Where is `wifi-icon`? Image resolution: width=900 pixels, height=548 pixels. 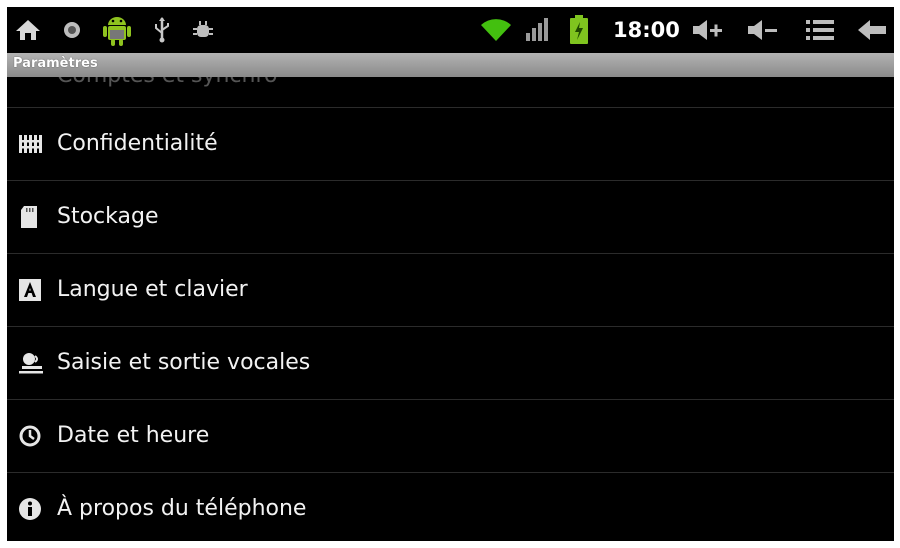
wifi-icon is located at coordinates (496, 30).